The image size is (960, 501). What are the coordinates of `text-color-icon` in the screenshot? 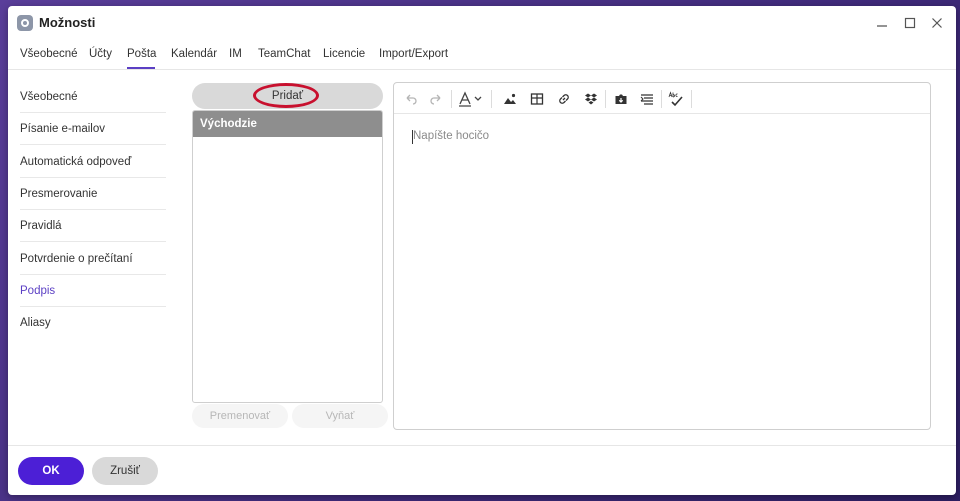 It's located at (471, 99).